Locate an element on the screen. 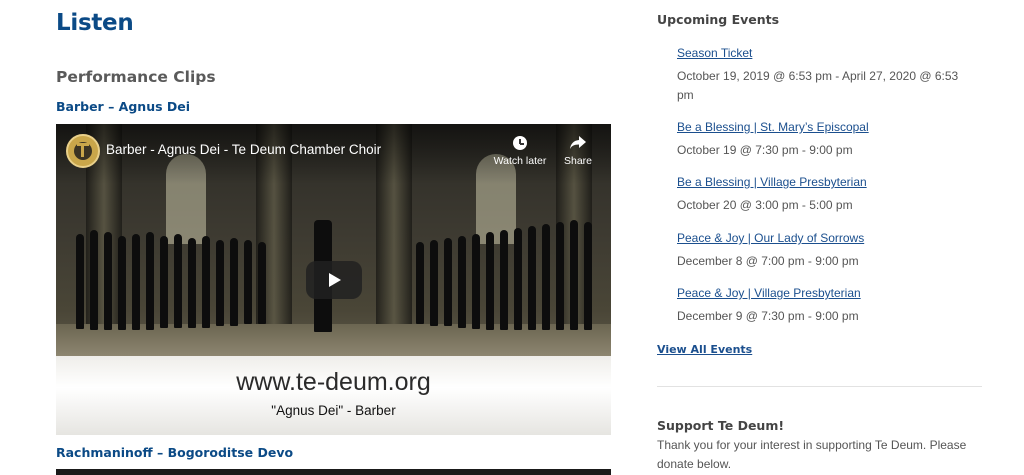 This screenshot has height=475, width=1024. share-arrow-icon is located at coordinates (578, 142).